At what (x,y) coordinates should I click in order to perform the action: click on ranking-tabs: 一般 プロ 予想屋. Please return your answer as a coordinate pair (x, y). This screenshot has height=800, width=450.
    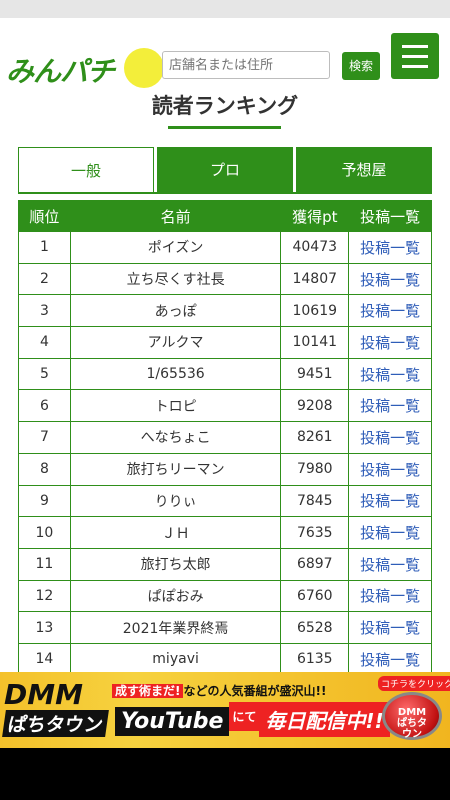
    Looking at the image, I should click on (225, 170).